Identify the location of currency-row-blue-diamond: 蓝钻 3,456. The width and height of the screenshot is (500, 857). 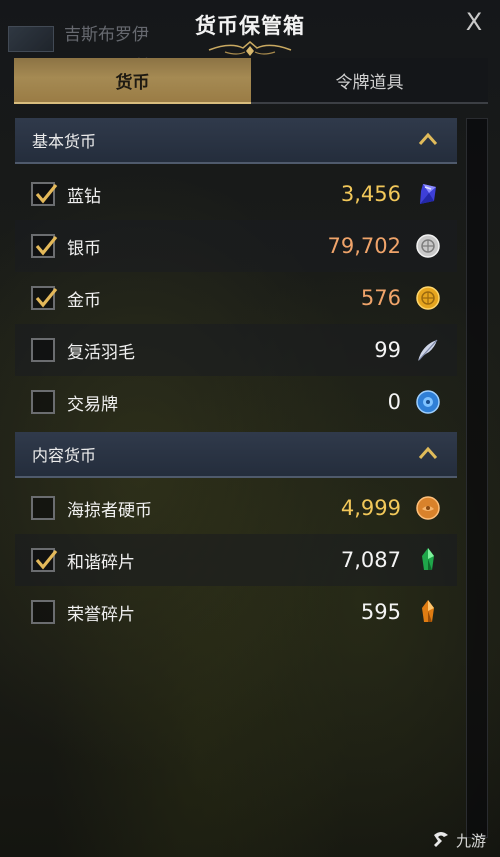
(236, 194).